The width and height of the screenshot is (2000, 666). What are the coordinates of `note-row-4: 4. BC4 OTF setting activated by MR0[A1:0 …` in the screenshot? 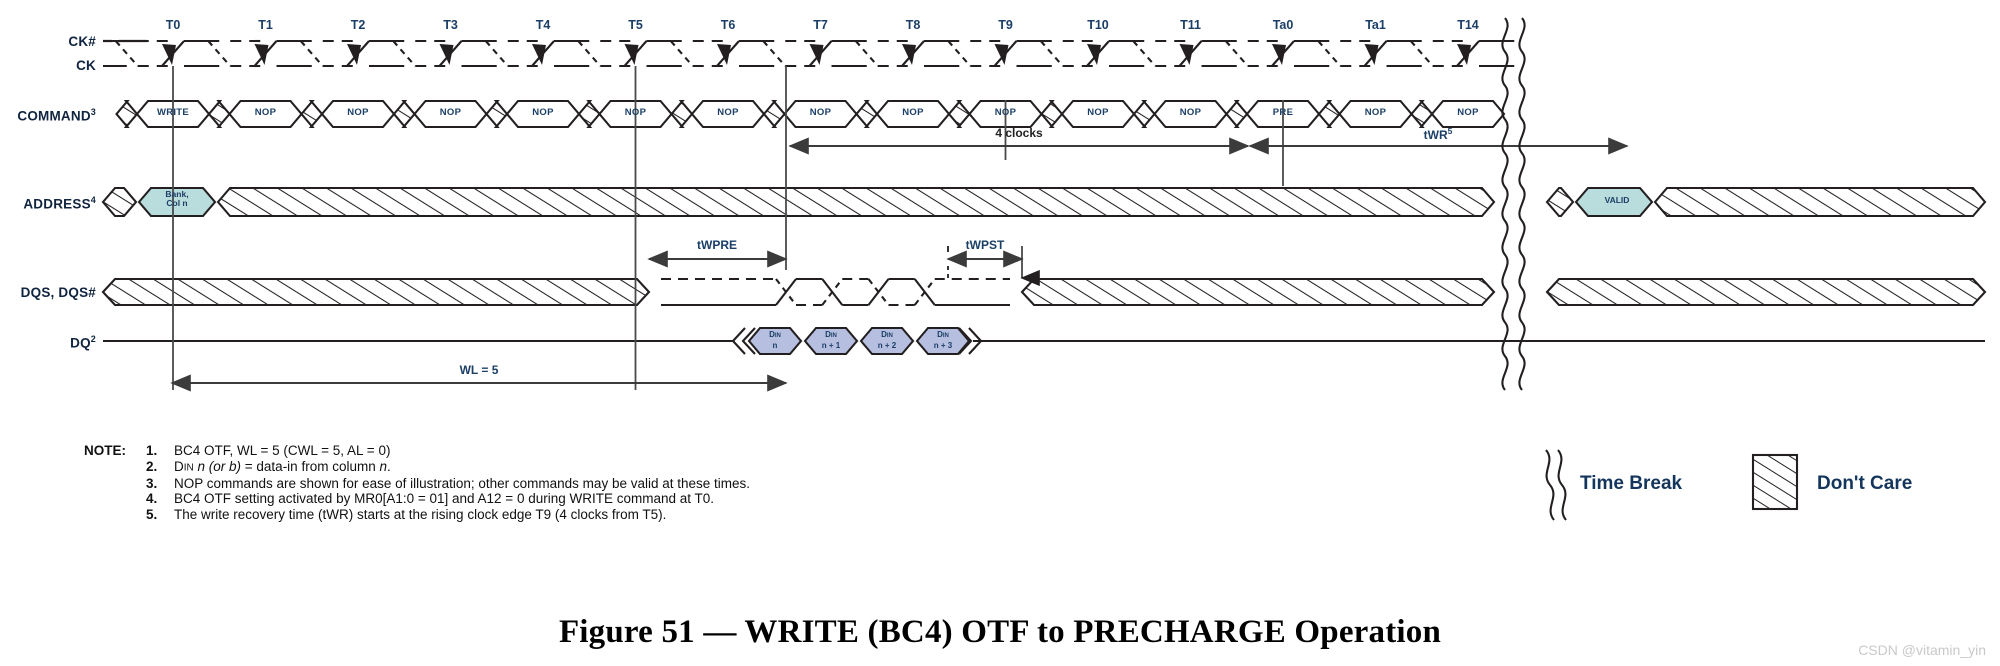 It's located at (417, 499).